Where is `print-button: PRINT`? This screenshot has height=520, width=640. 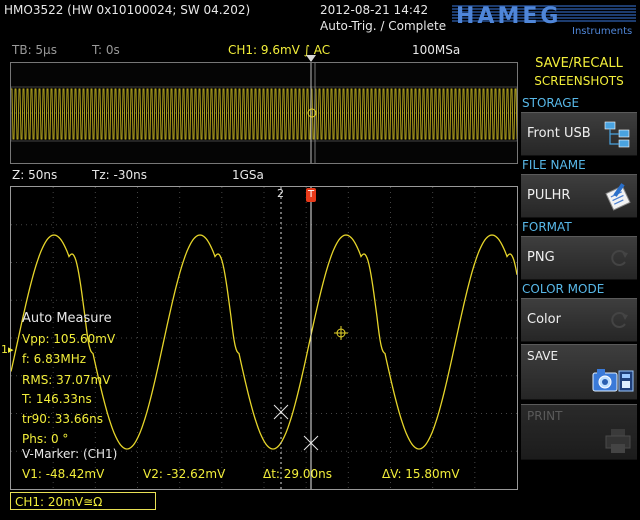
print-button: PRINT is located at coordinates (579, 432).